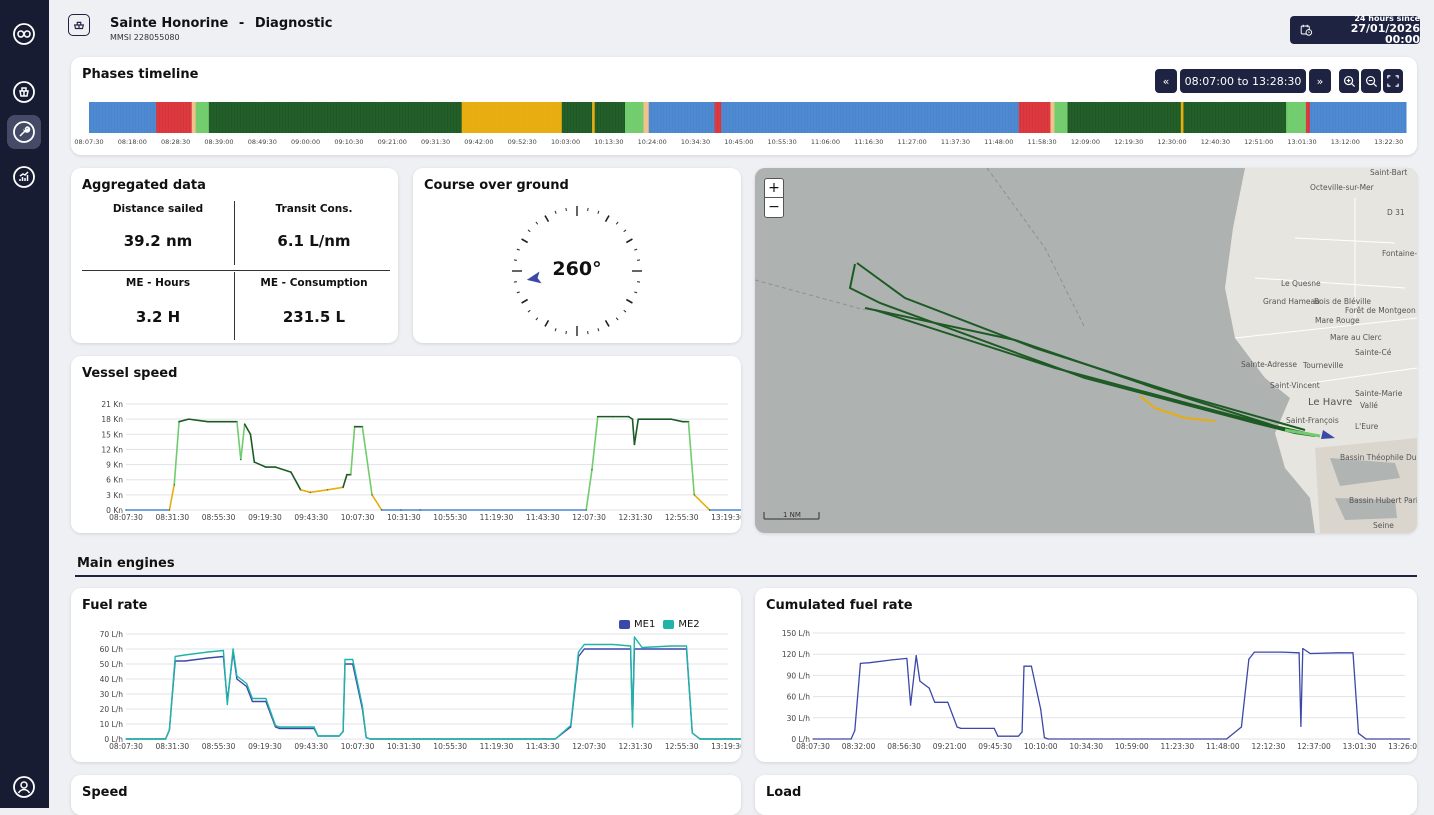 This screenshot has width=1434, height=815. Describe the element at coordinates (1320, 81) in the screenshot. I see `timeline-next-button: »` at that location.